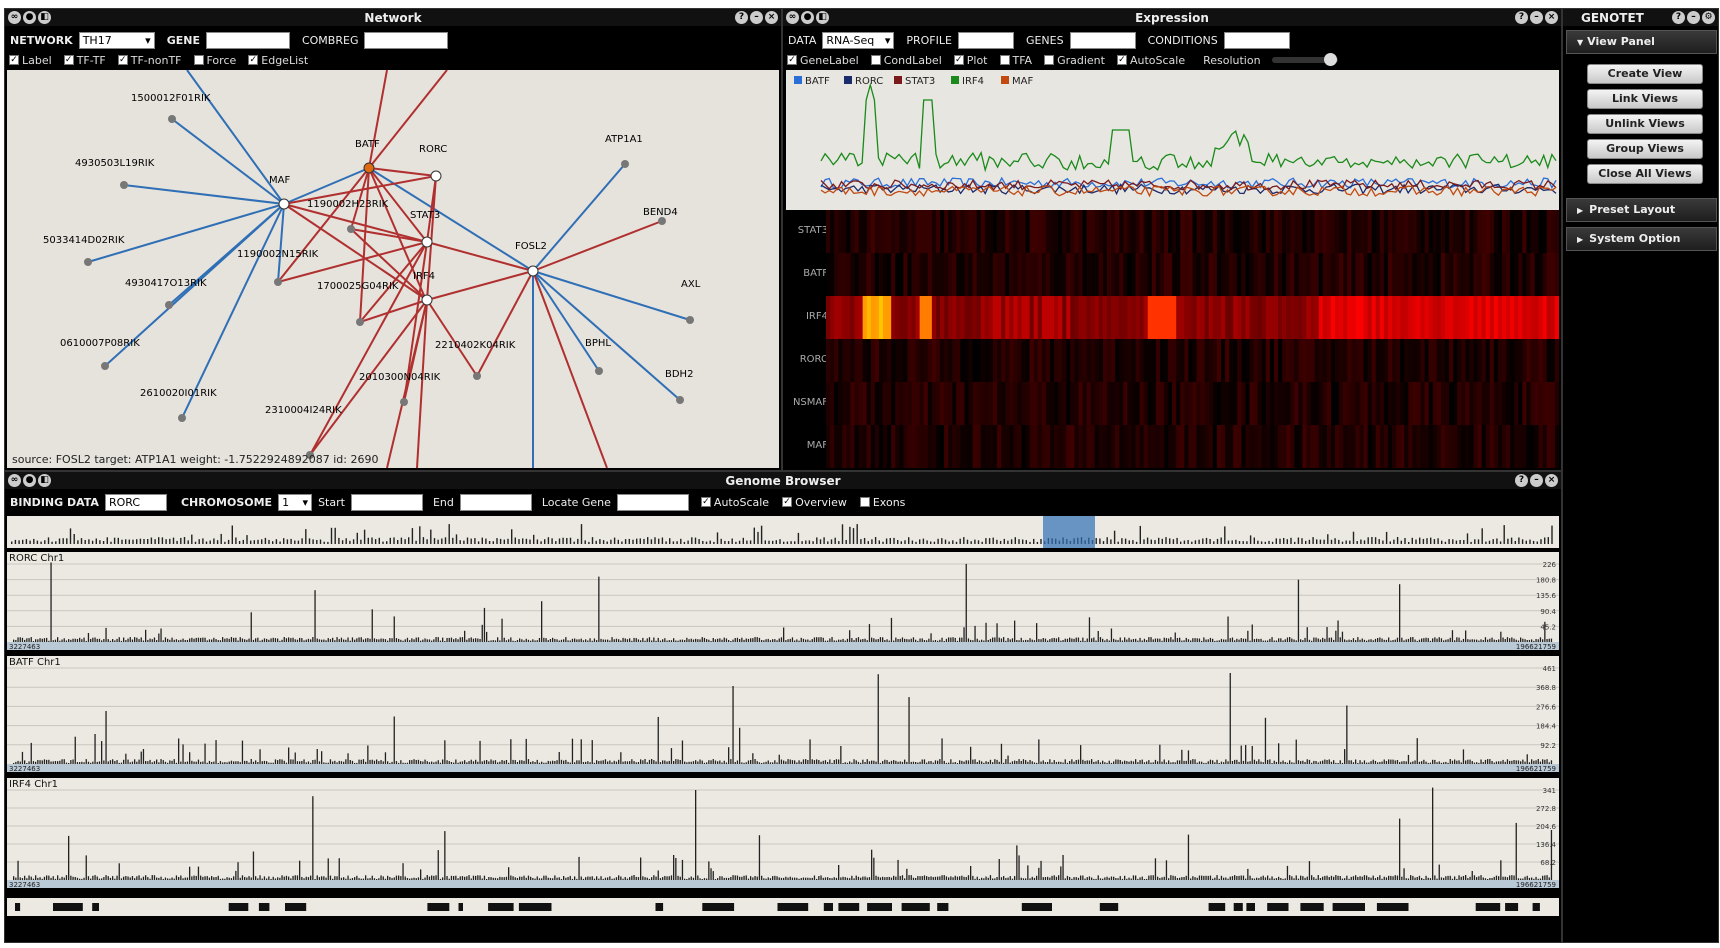 This screenshot has height=948, width=1720. Describe the element at coordinates (1150, 60) in the screenshot. I see `option-autoscale: ✓ AutoScale` at that location.